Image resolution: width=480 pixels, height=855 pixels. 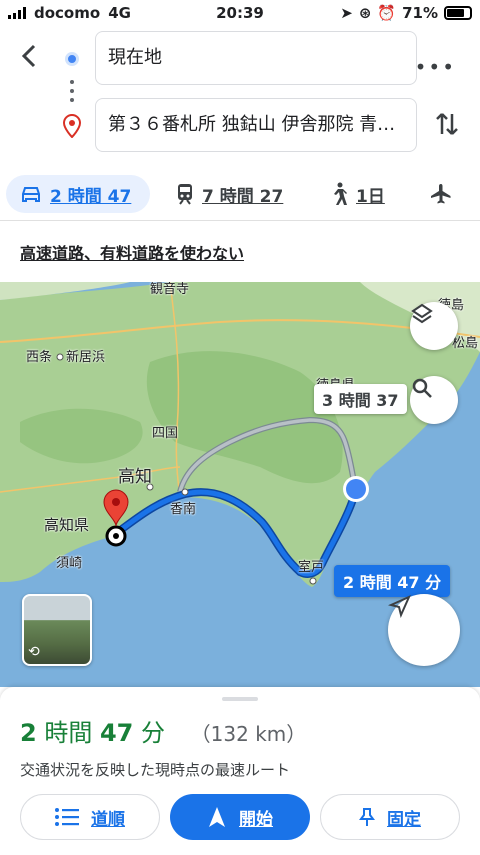 I want to click on origin-dot-icon, so click(x=72, y=59).